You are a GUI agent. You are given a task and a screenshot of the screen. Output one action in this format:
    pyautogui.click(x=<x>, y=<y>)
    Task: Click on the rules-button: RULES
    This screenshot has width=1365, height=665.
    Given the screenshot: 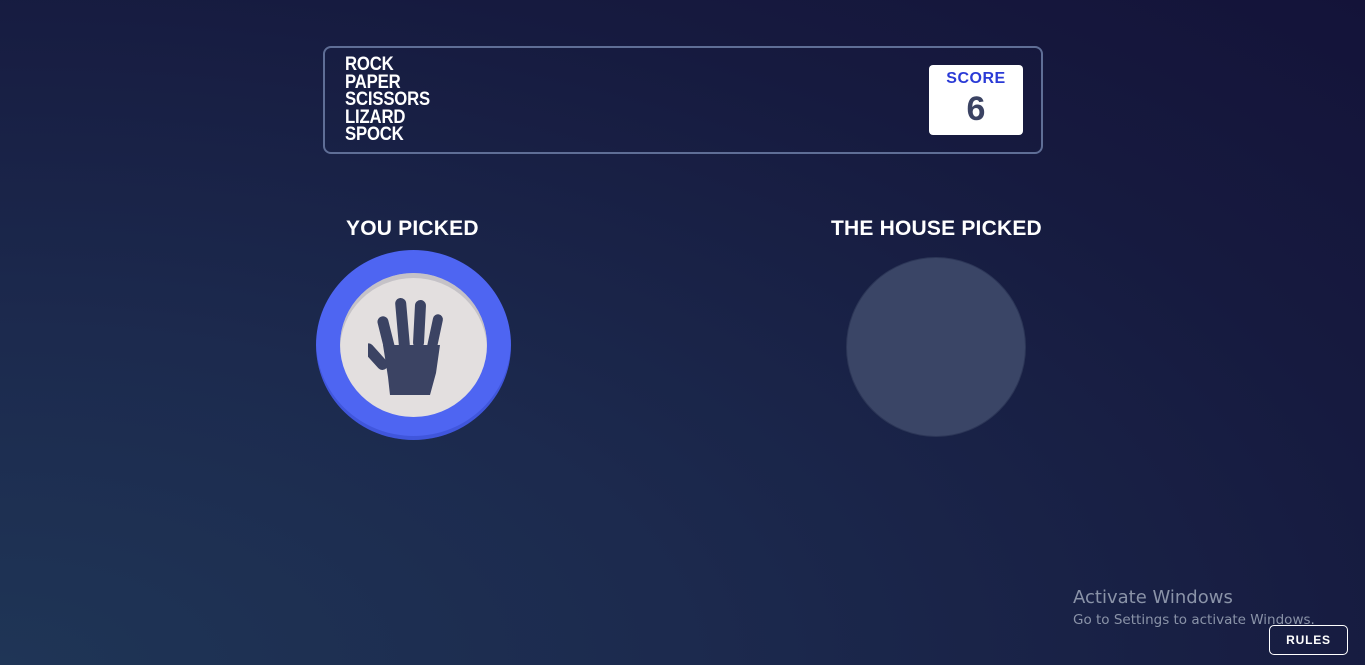 What is the action you would take?
    pyautogui.click(x=1308, y=640)
    